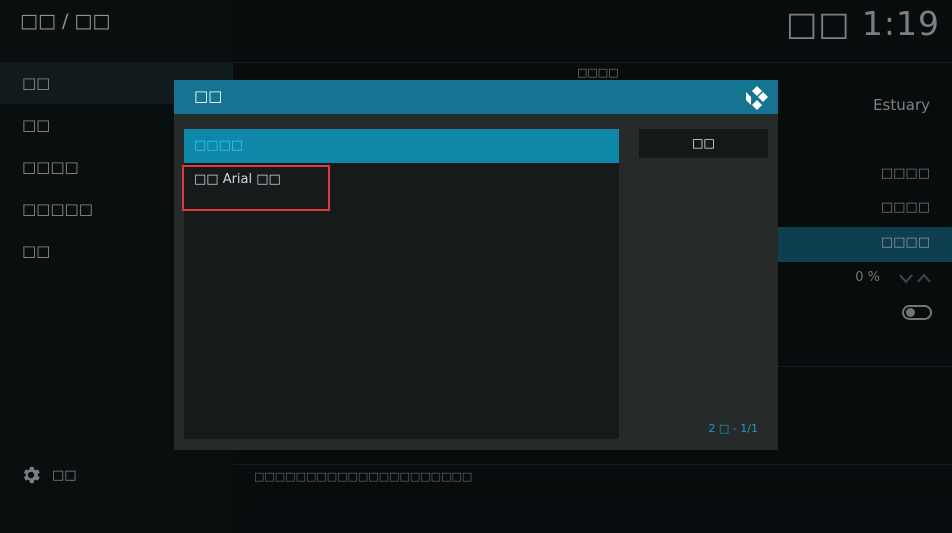 The height and width of the screenshot is (533, 952). I want to click on item-count: 2 □ - 1/1, so click(733, 428).